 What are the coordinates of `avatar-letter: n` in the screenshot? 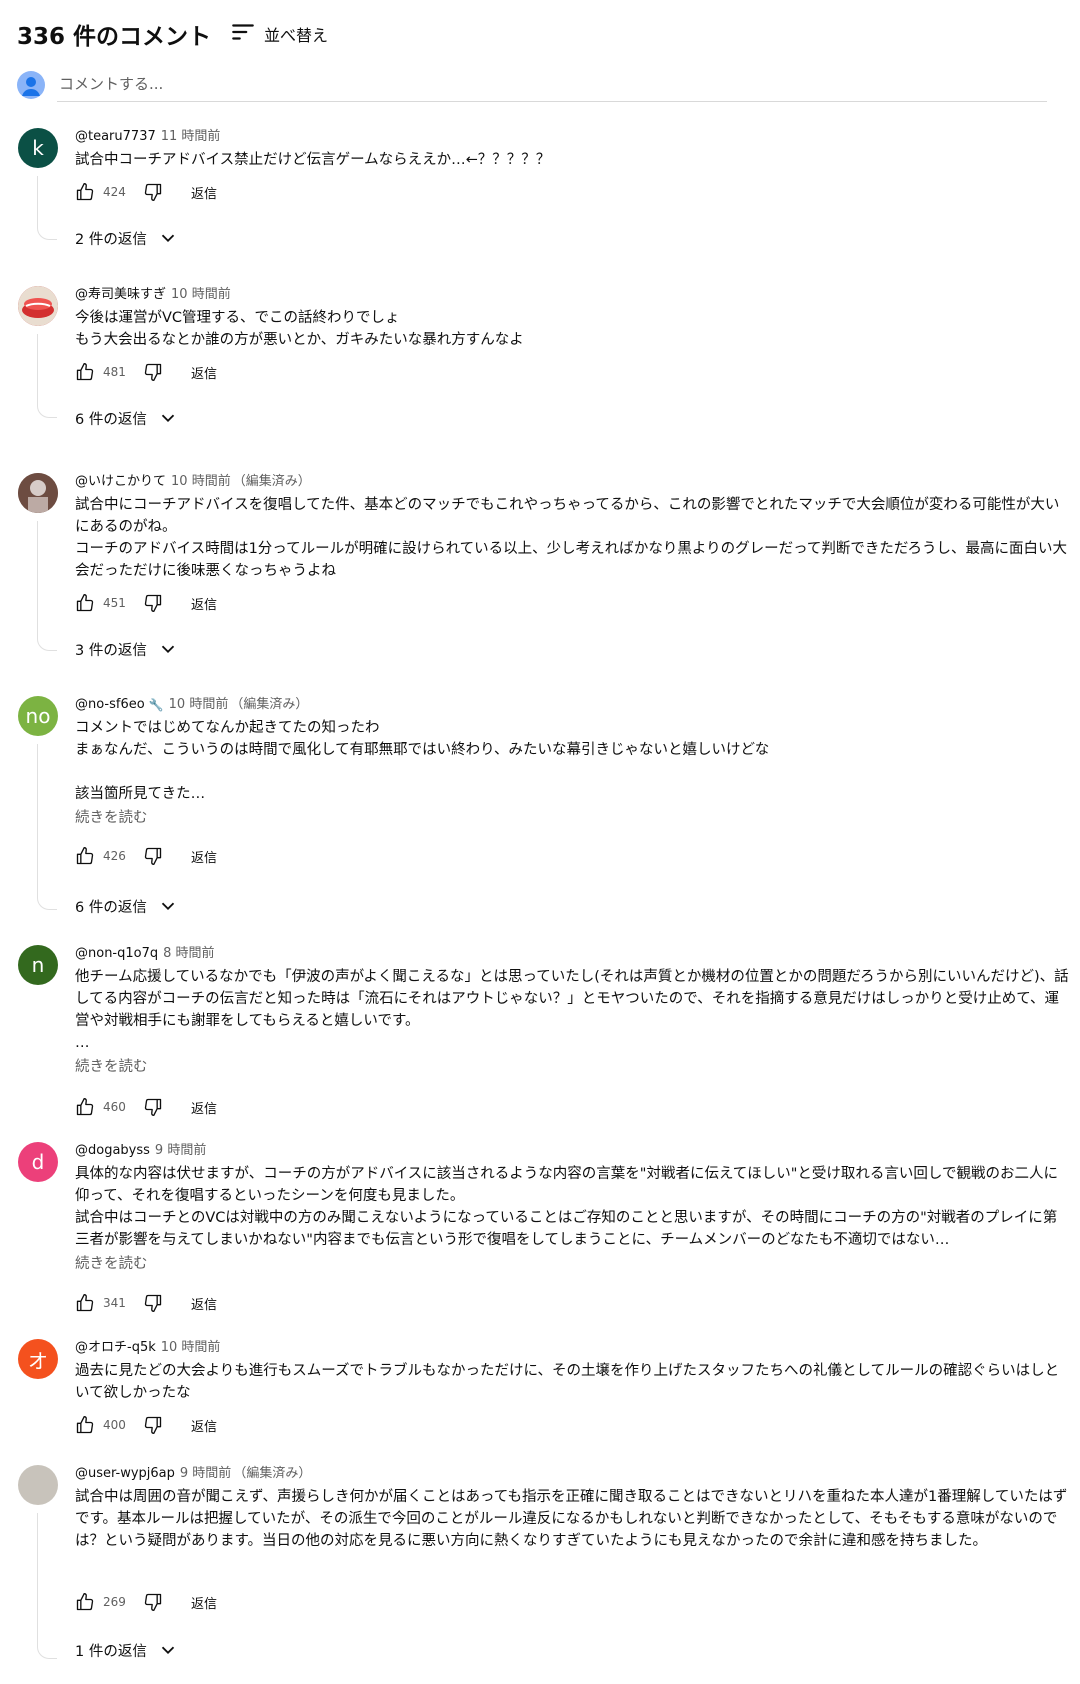 It's located at (38, 965).